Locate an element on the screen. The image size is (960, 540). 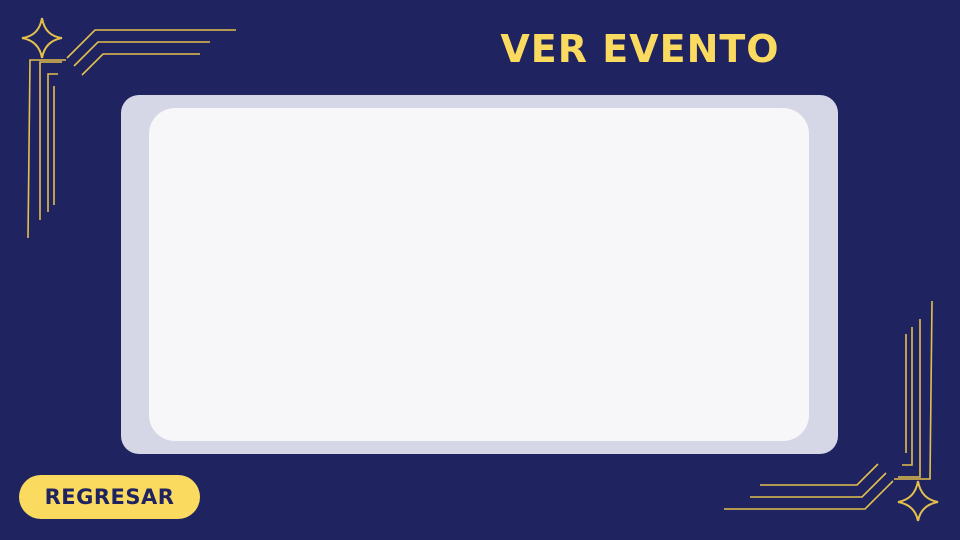
page-title: VER EVENTO is located at coordinates (640, 49).